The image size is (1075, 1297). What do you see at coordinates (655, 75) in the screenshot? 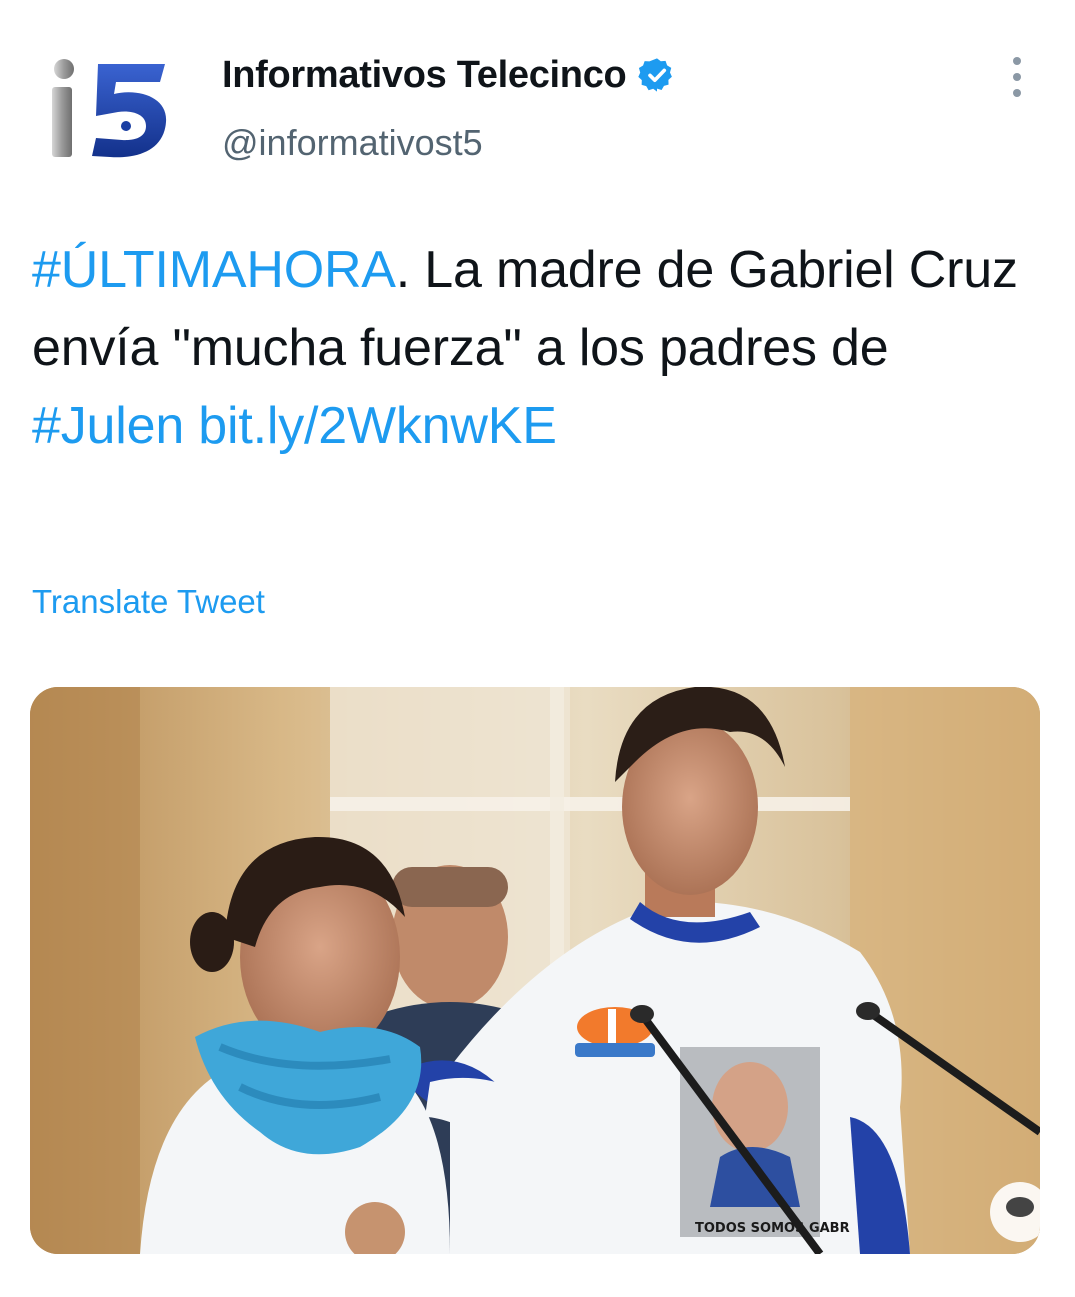
I see `verified-badge-icon` at bounding box center [655, 75].